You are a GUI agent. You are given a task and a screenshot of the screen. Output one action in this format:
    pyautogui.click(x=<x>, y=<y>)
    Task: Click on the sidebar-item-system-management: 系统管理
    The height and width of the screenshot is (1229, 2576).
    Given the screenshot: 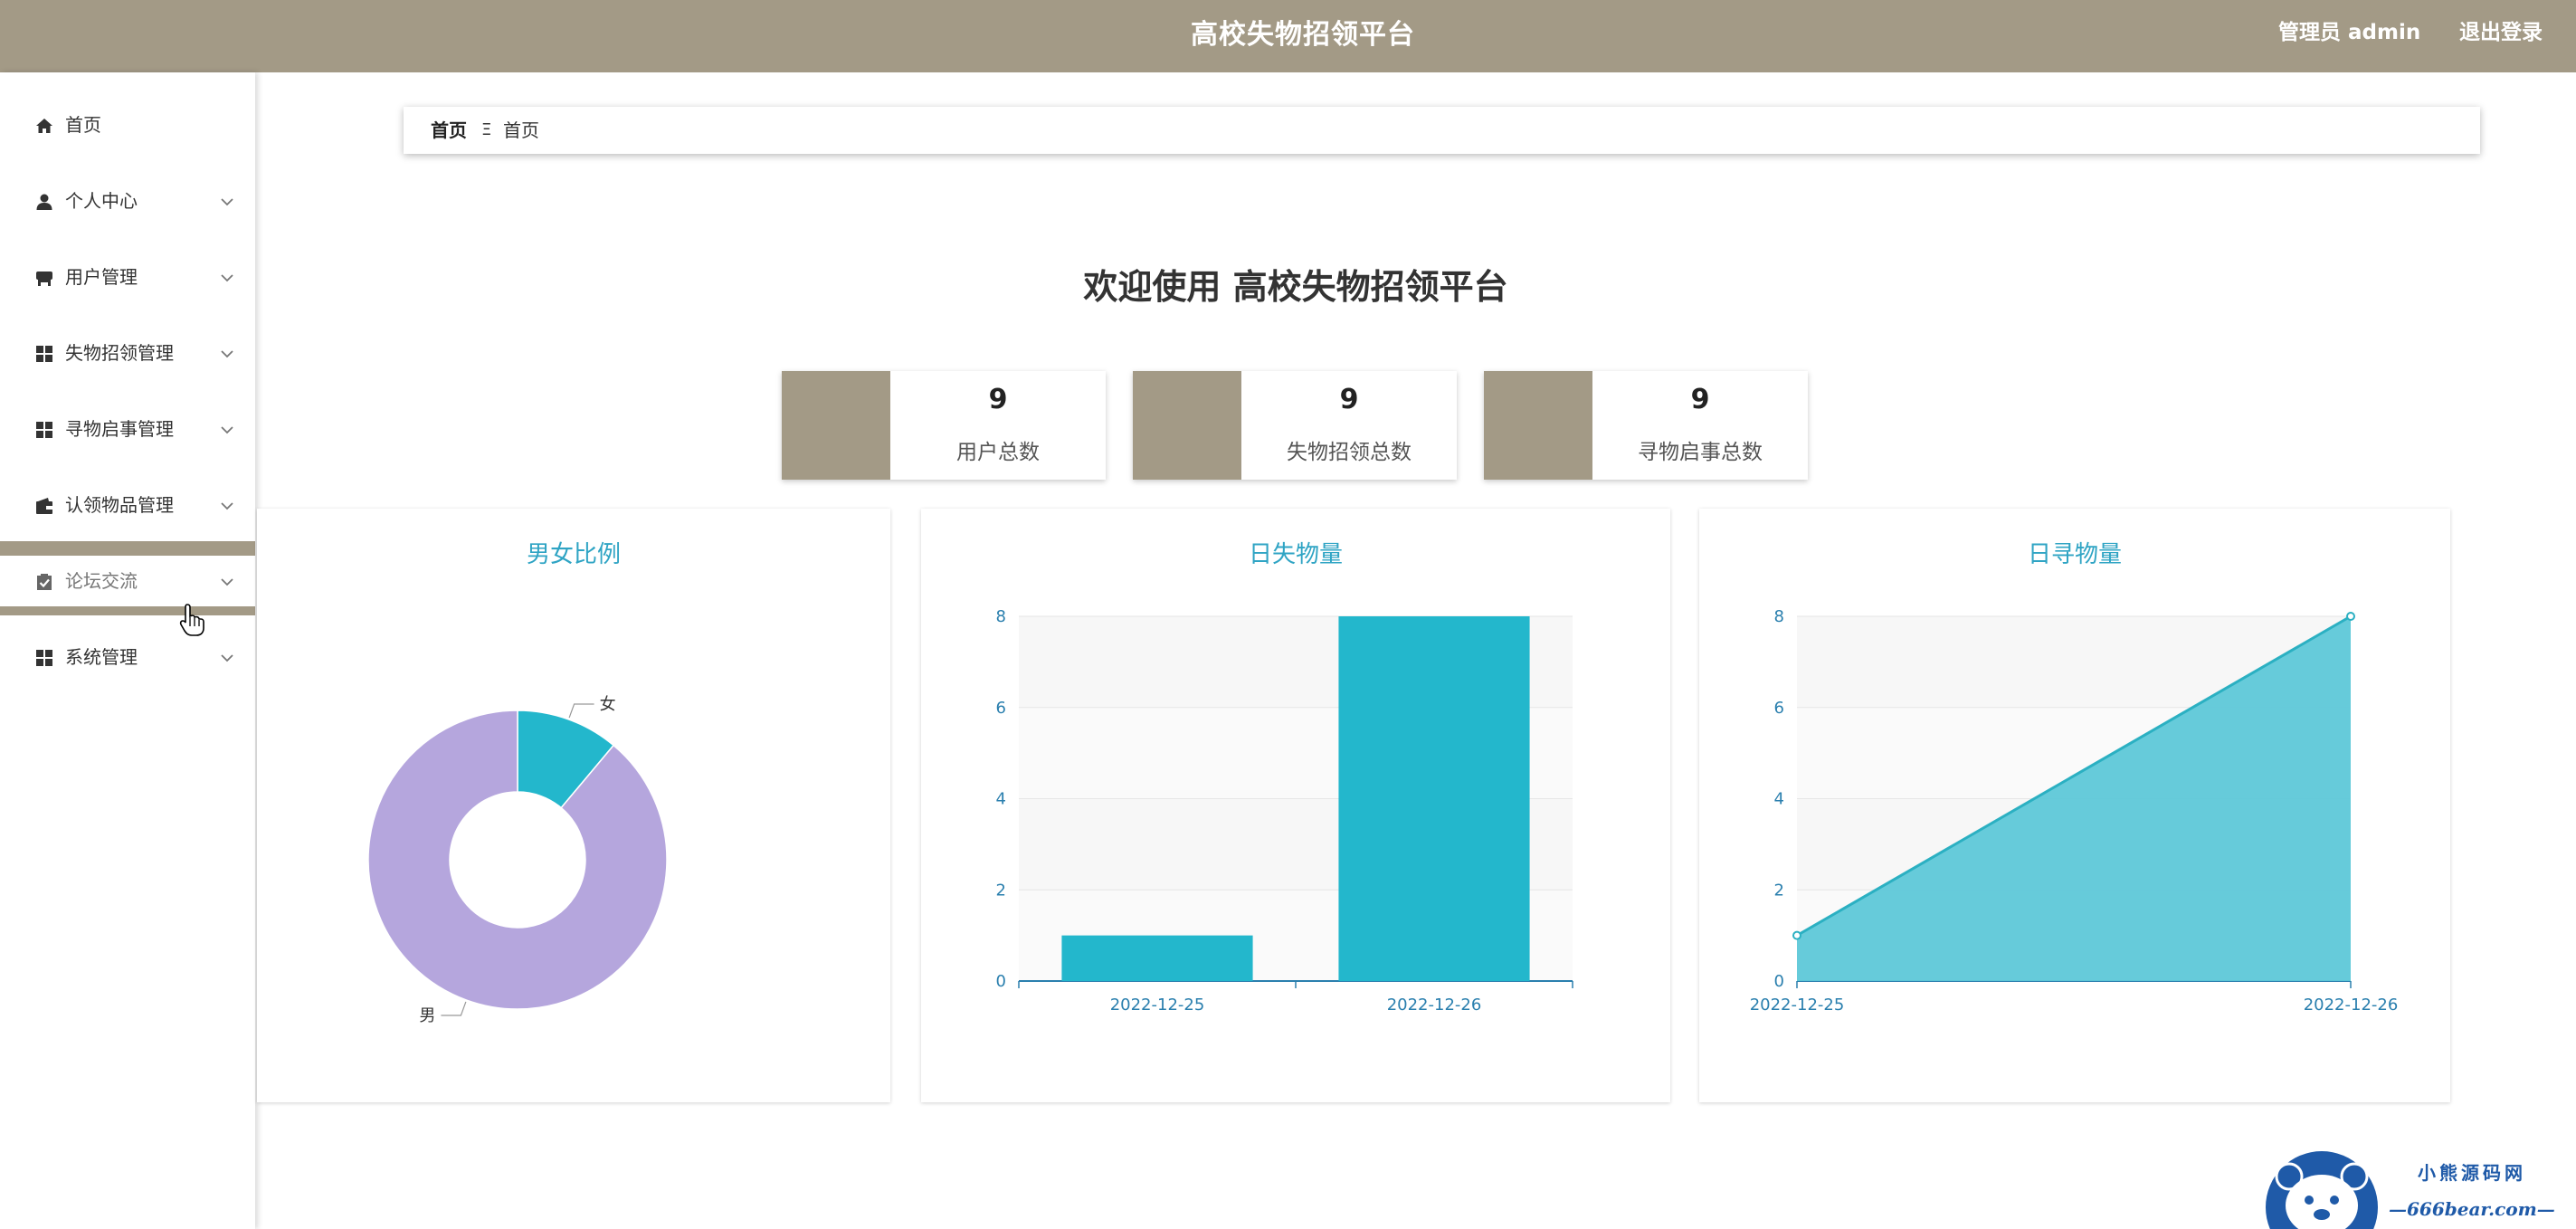 What is the action you would take?
    pyautogui.click(x=128, y=657)
    